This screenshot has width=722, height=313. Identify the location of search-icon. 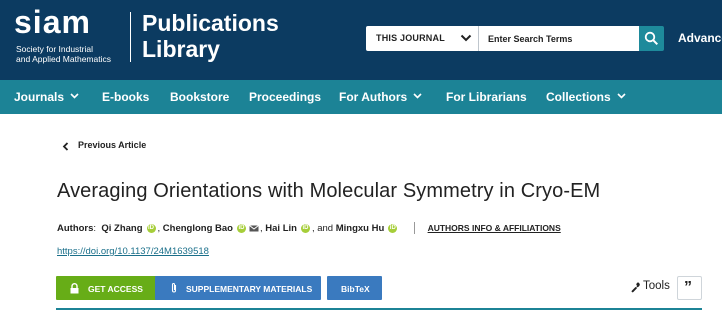
(651, 38).